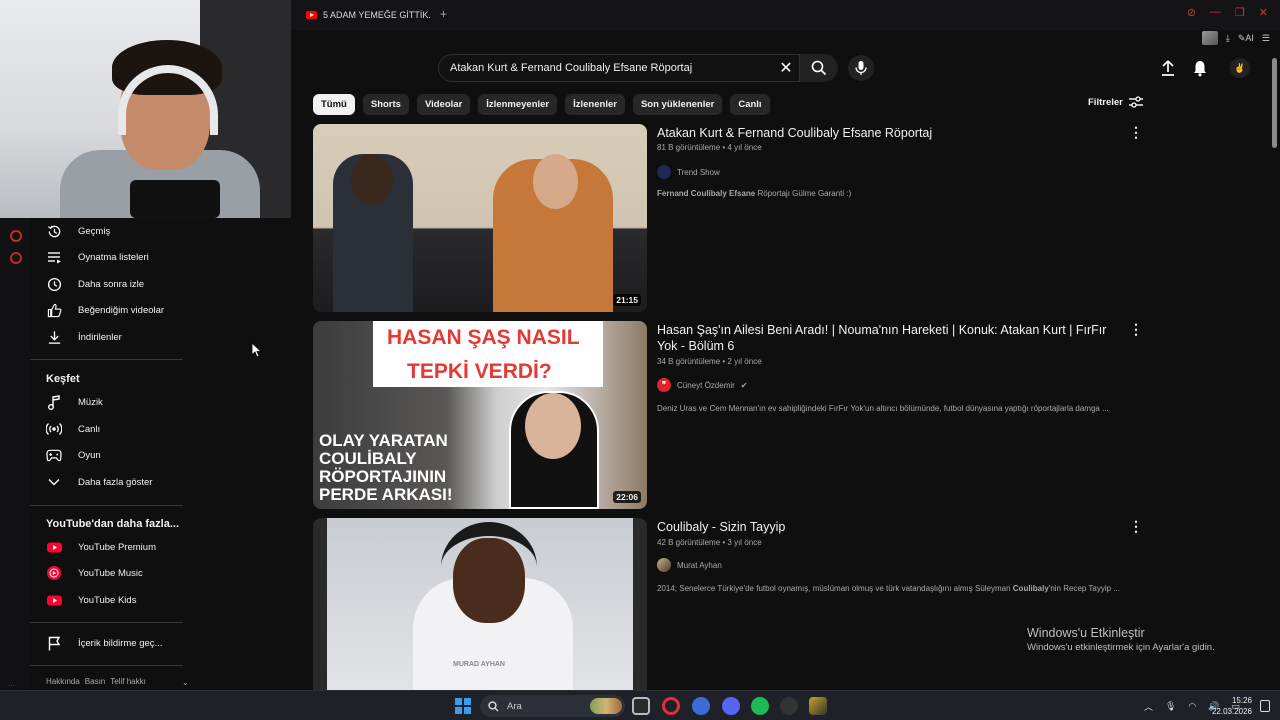 The image size is (1280, 720). Describe the element at coordinates (54, 573) in the screenshot. I see `youtube-music-icon` at that location.